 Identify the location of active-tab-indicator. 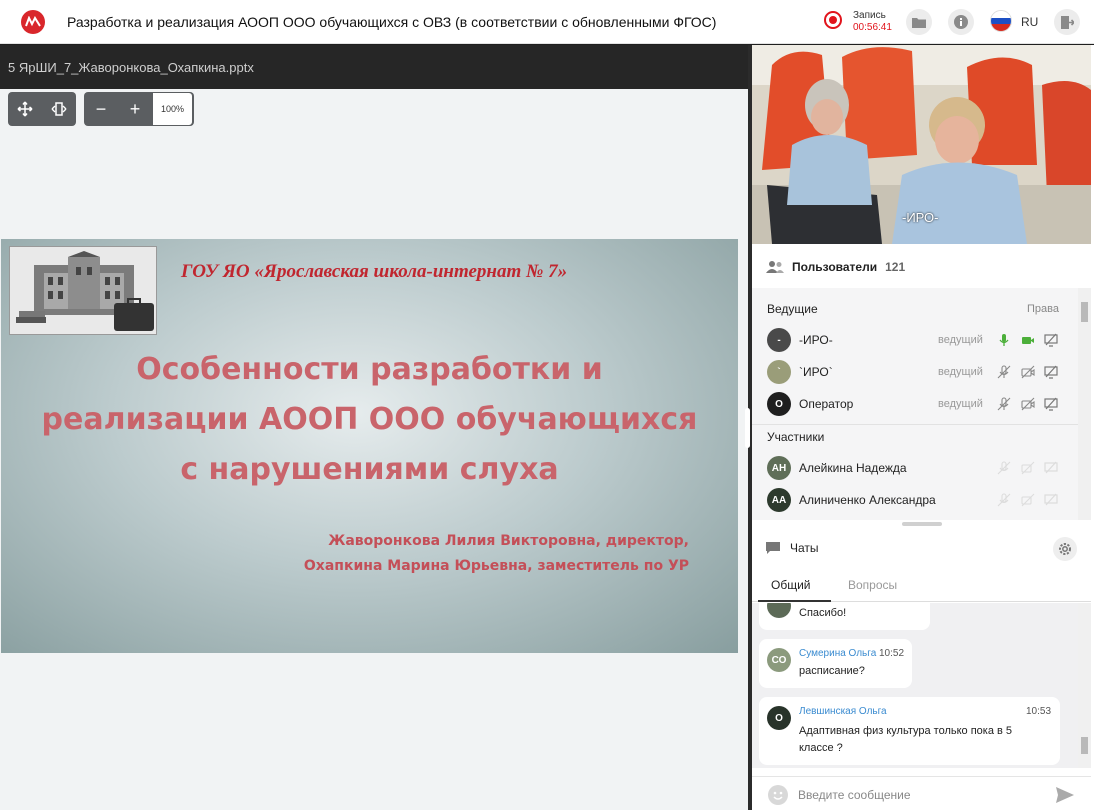
(794, 601).